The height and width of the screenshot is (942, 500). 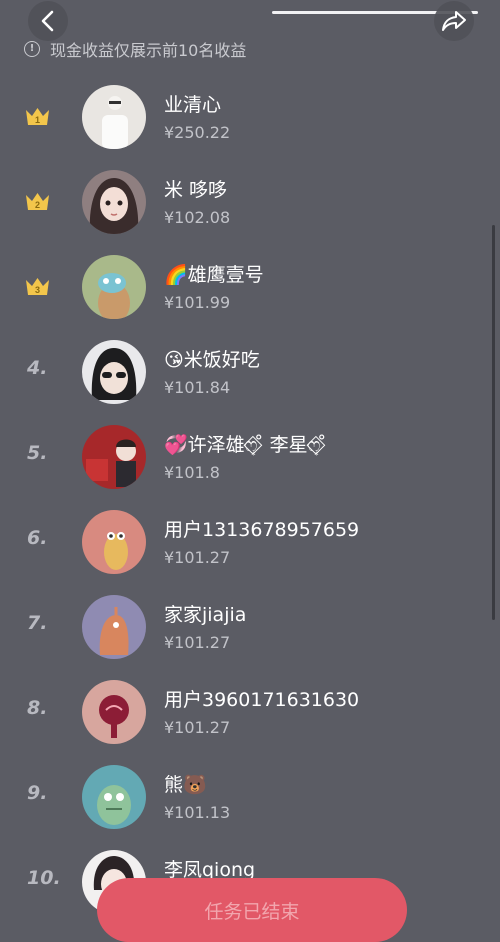 What do you see at coordinates (37, 453) in the screenshot?
I see `rank-number: 5.` at bounding box center [37, 453].